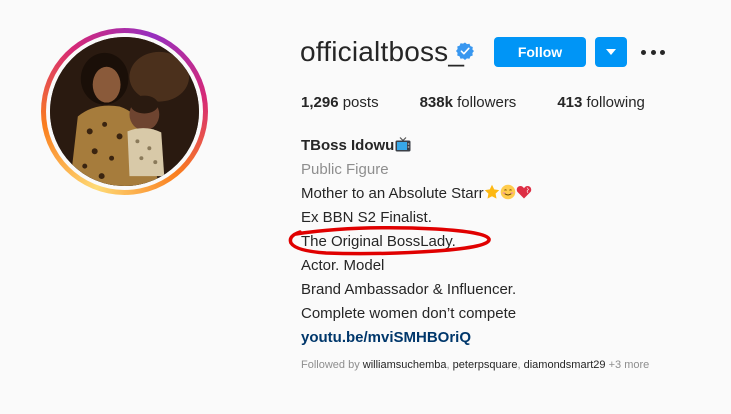  Describe the element at coordinates (409, 289) in the screenshot. I see `bio-line: Brand Ambassador & Influencer.` at that location.